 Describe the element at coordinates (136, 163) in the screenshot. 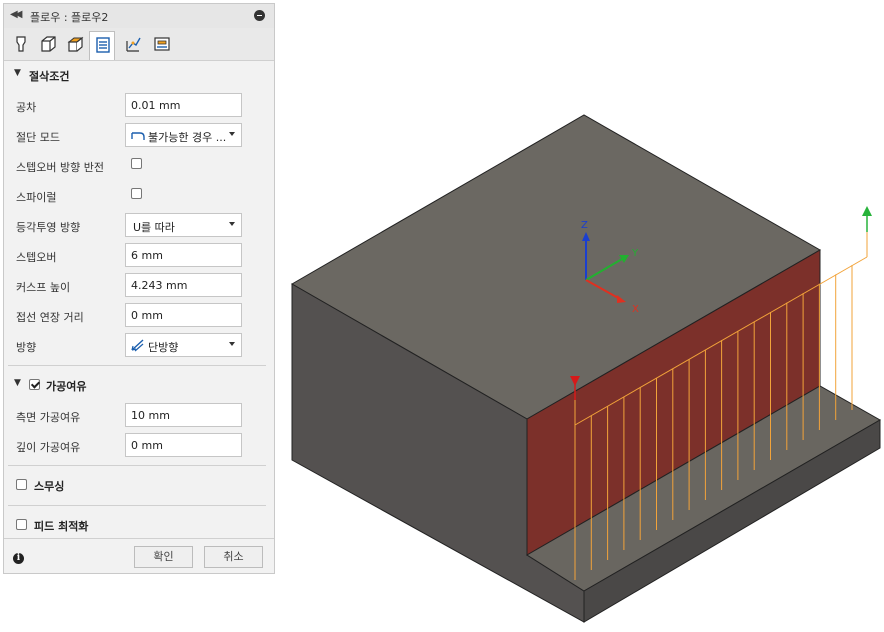

I see `reverse-stepover-checkbox` at that location.